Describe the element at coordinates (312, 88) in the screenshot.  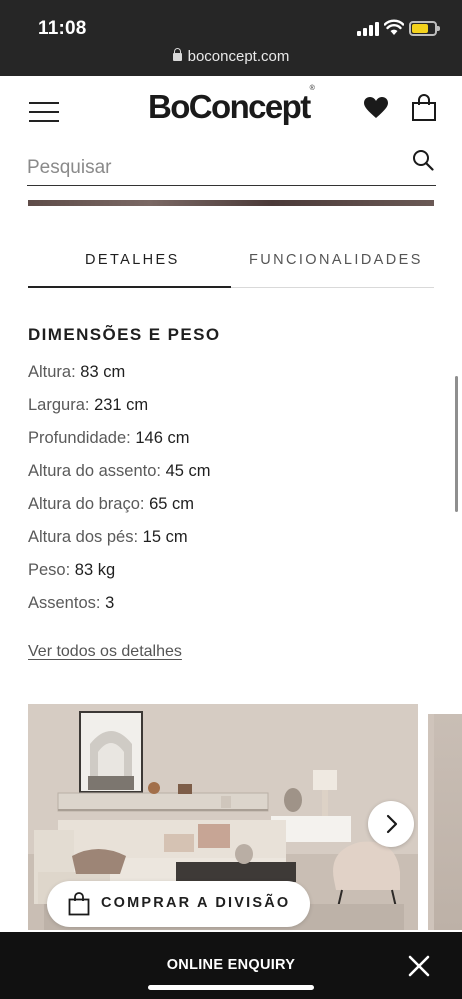
I see `logo-mark: ®` at that location.